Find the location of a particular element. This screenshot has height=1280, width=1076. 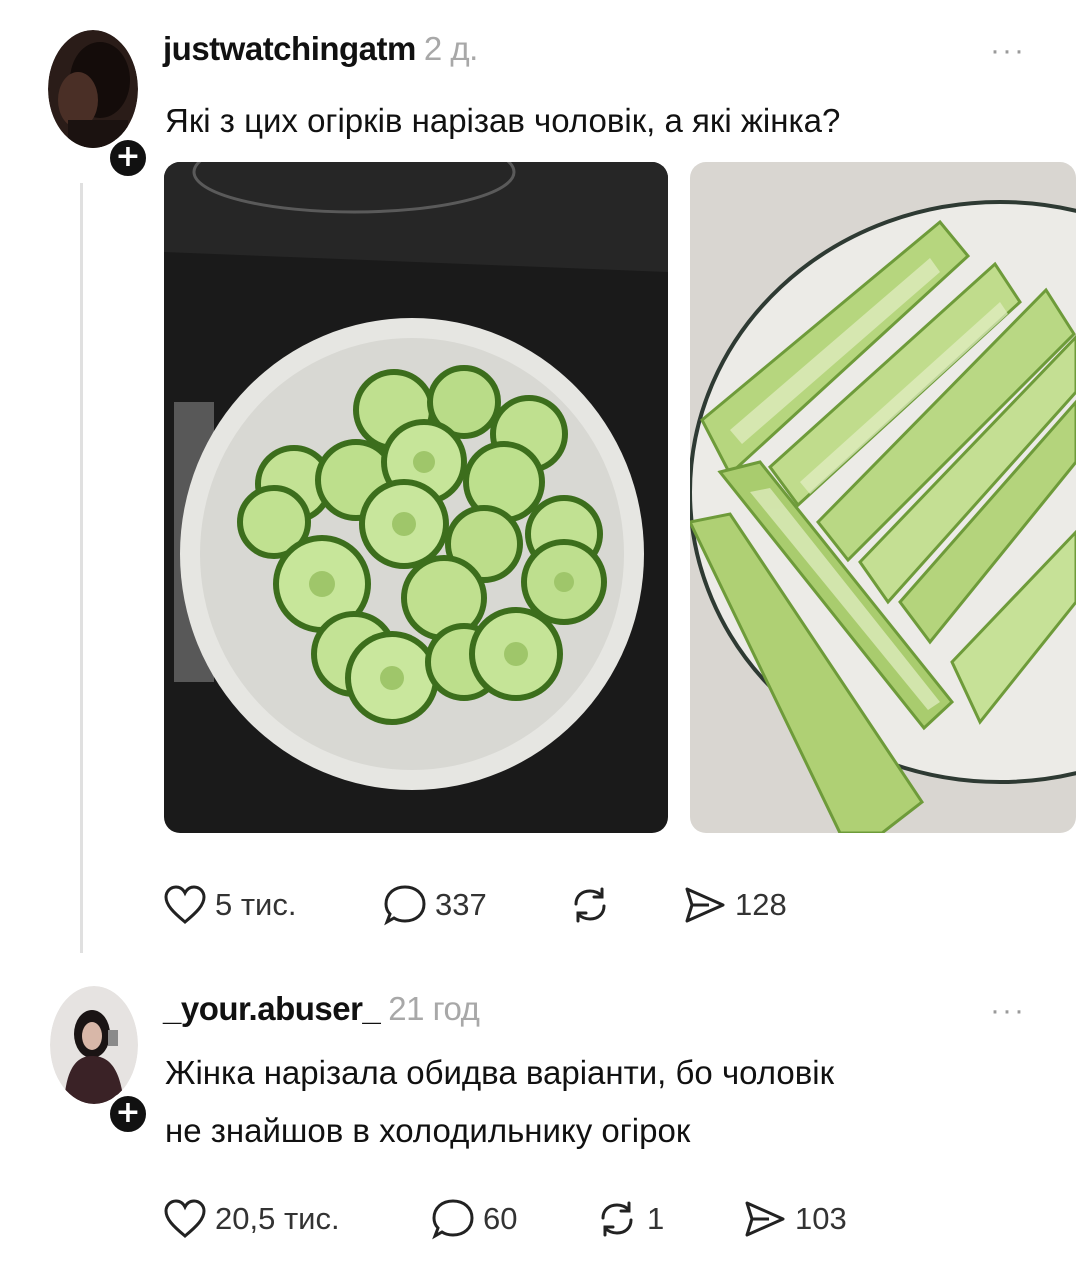

post1-more-icon: ··· is located at coordinates (1008, 51).